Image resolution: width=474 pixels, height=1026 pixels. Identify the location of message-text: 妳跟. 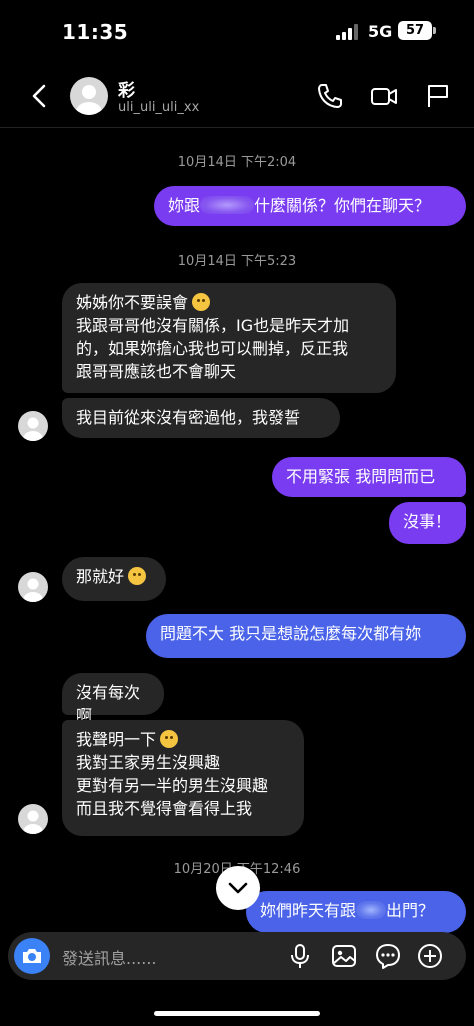
(184, 205).